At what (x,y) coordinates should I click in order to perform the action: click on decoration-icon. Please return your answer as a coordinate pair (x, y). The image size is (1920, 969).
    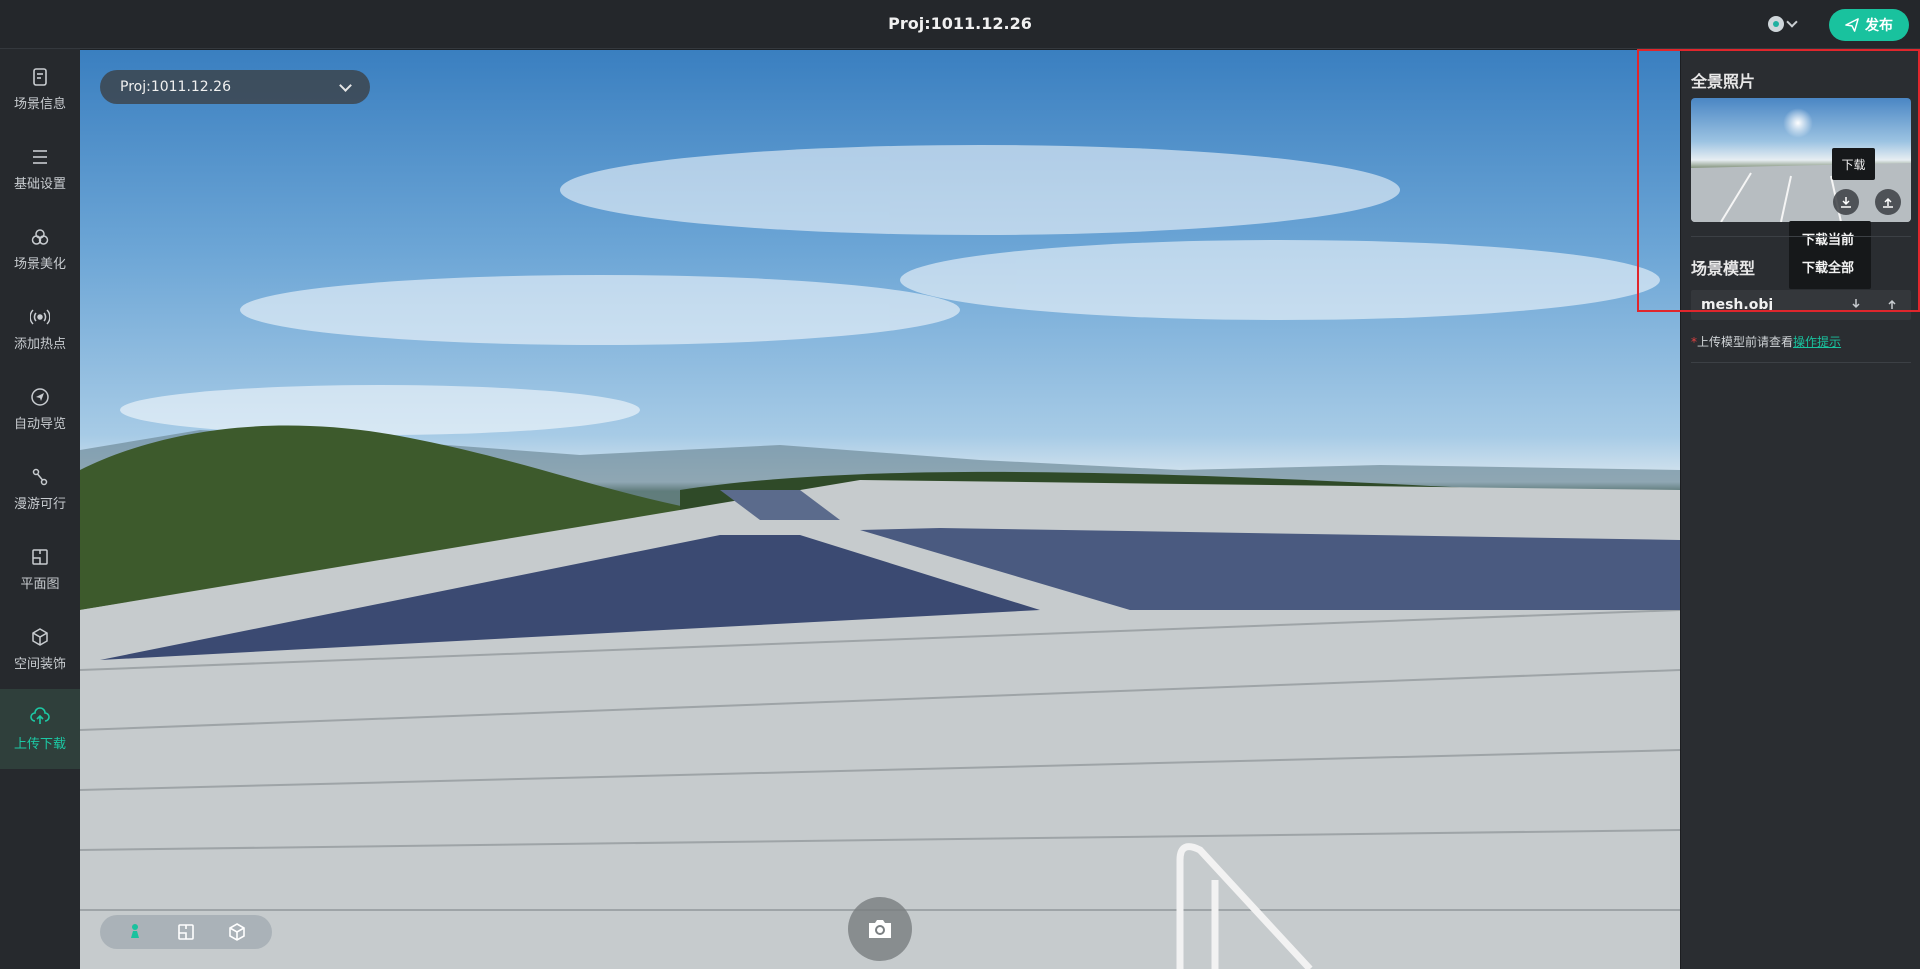
    Looking at the image, I should click on (40, 636).